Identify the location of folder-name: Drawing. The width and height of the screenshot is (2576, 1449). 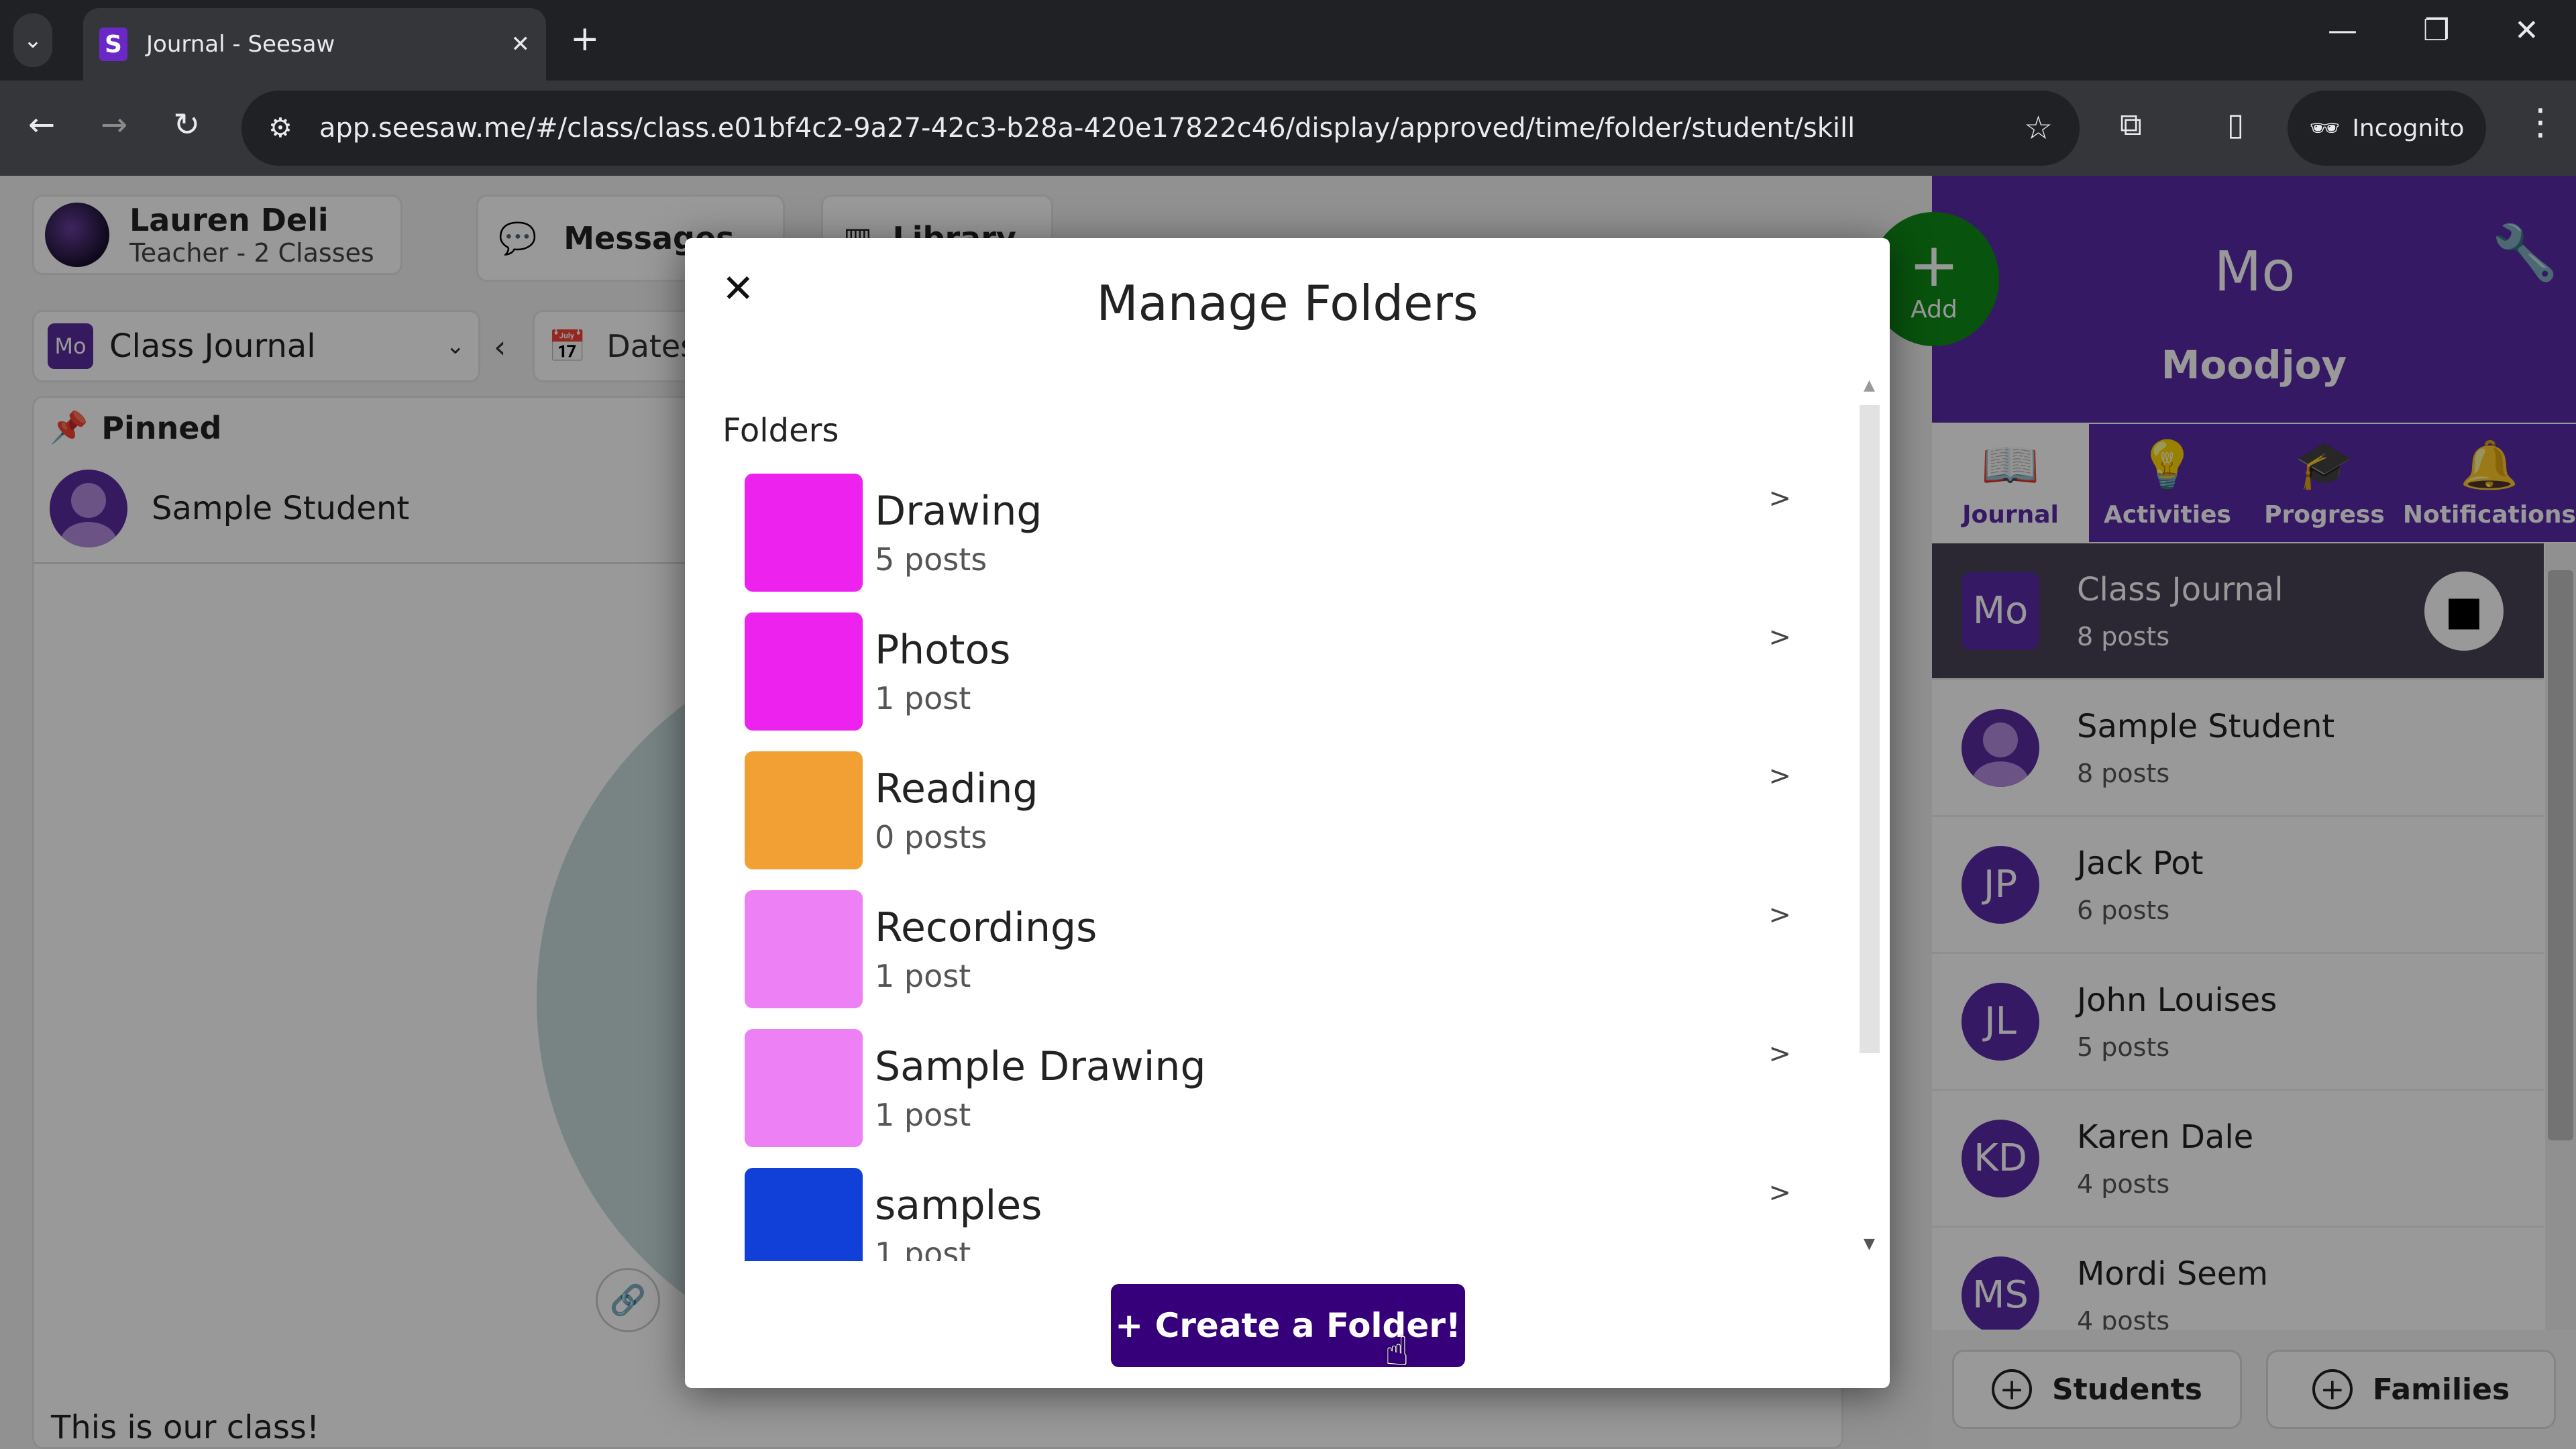
(958, 511).